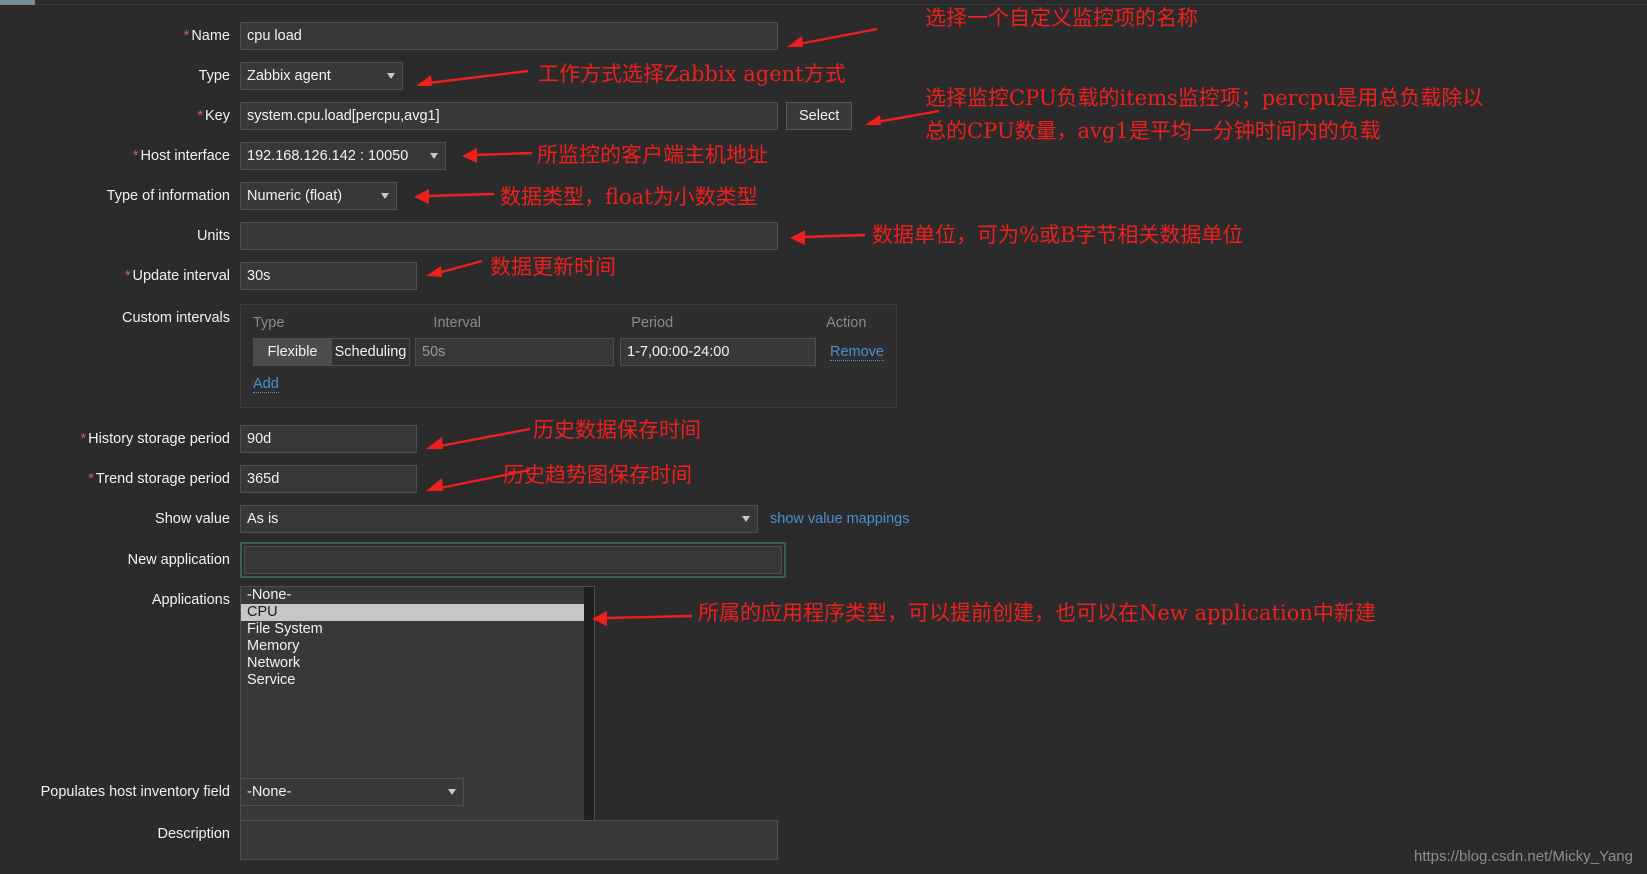  I want to click on custom-interval-add-link: Add, so click(266, 384).